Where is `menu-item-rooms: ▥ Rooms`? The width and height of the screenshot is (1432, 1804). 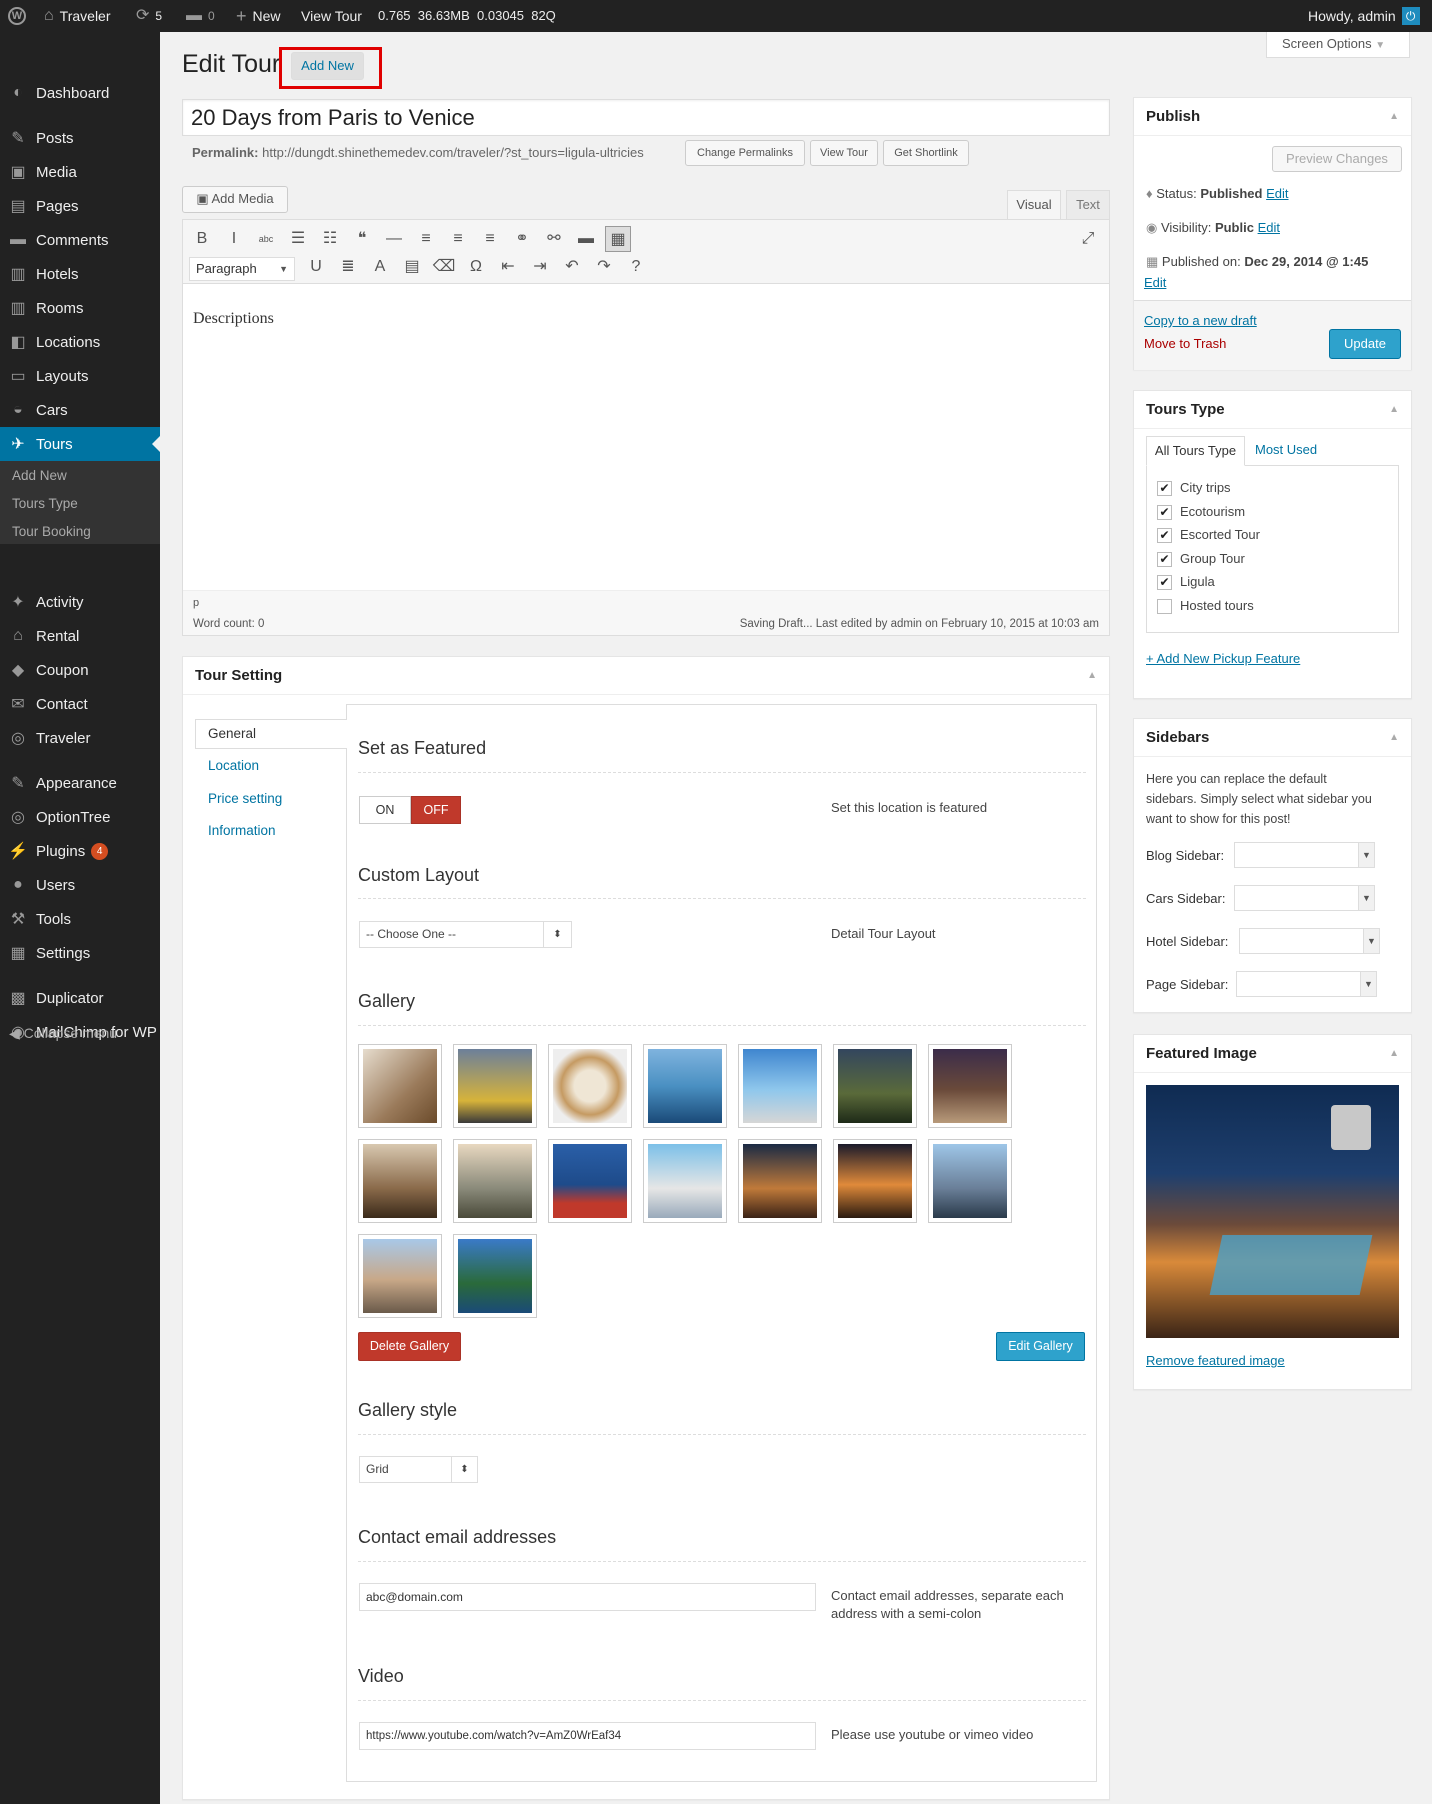 menu-item-rooms: ▥ Rooms is located at coordinates (80, 308).